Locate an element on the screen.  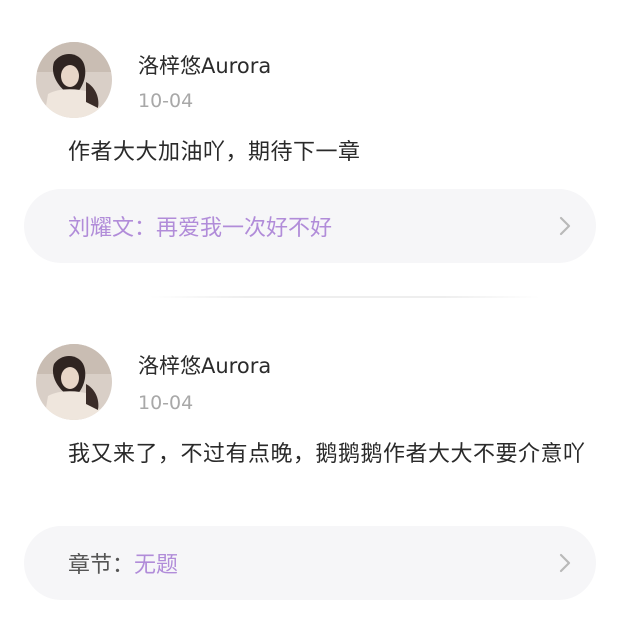
chapter-reference: 章节： 无题 is located at coordinates (310, 563).